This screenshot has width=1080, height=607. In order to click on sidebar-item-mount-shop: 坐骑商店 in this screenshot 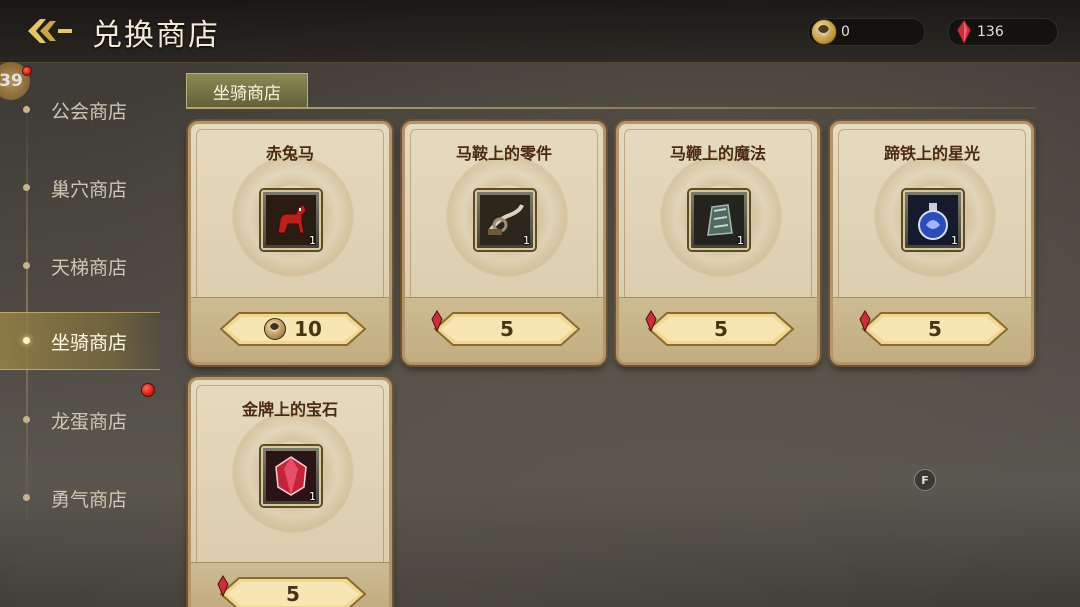, I will do `click(80, 341)`.